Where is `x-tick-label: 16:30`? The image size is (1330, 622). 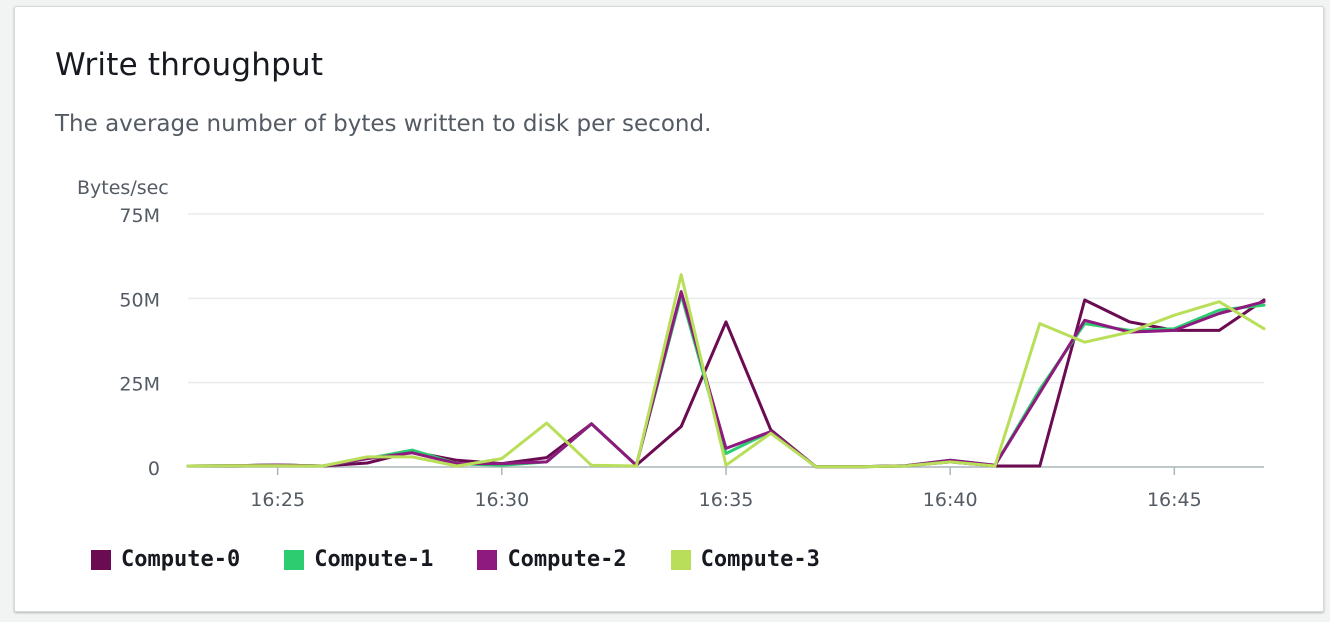
x-tick-label: 16:30 is located at coordinates (501, 500).